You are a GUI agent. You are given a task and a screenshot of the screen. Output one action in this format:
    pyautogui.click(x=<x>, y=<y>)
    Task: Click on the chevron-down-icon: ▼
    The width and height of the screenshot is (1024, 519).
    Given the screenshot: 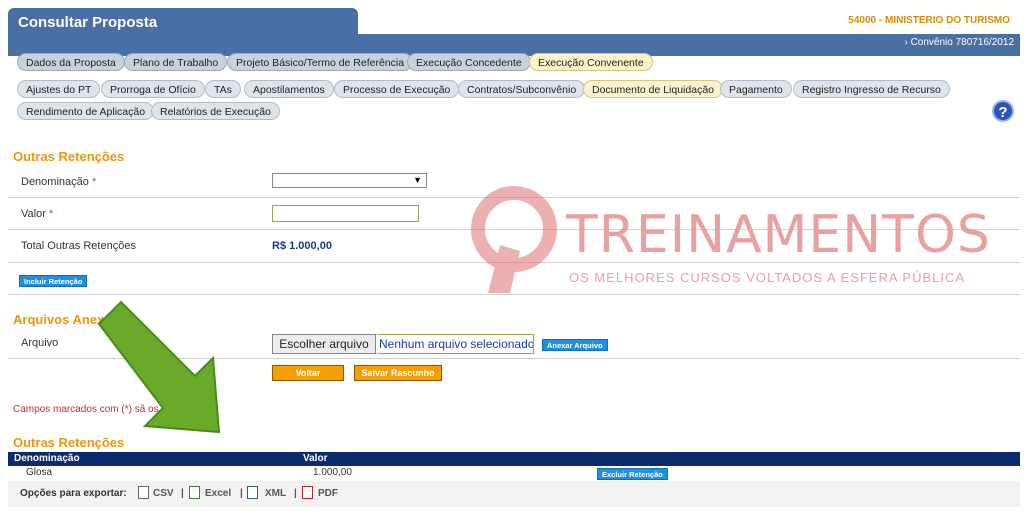 What is the action you would take?
    pyautogui.click(x=417, y=180)
    